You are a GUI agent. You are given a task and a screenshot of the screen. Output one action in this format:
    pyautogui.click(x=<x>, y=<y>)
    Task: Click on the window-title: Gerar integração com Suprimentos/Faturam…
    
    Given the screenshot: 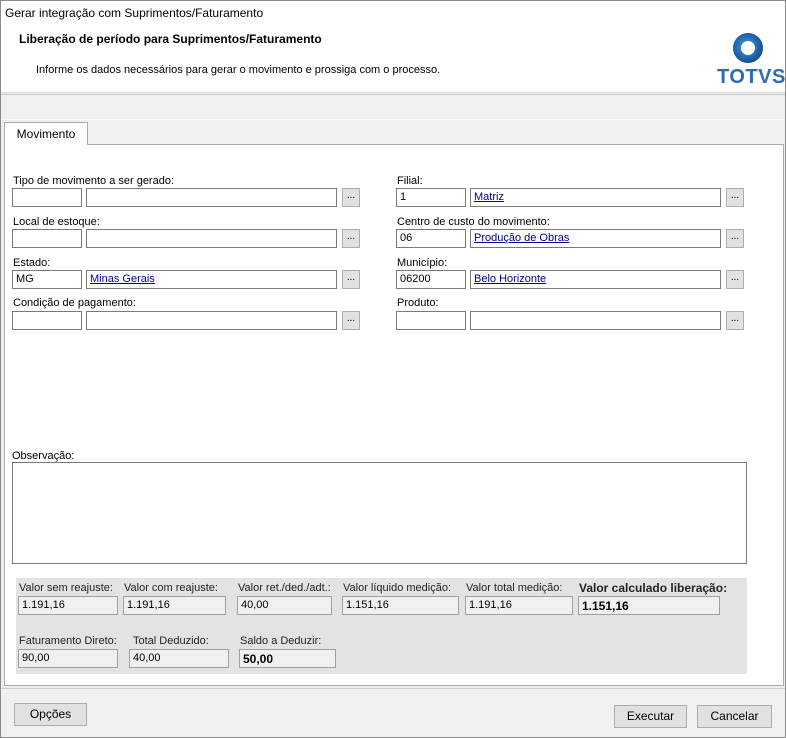 What is the action you would take?
    pyautogui.click(x=393, y=13)
    